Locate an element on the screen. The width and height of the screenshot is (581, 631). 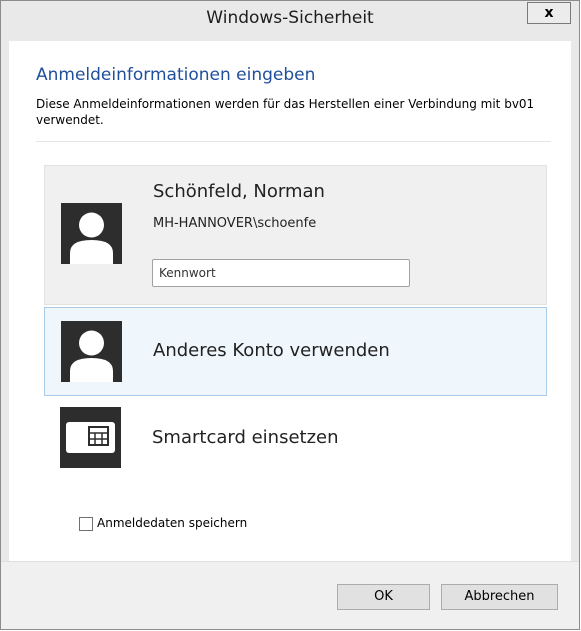
close-button: x is located at coordinates (549, 13).